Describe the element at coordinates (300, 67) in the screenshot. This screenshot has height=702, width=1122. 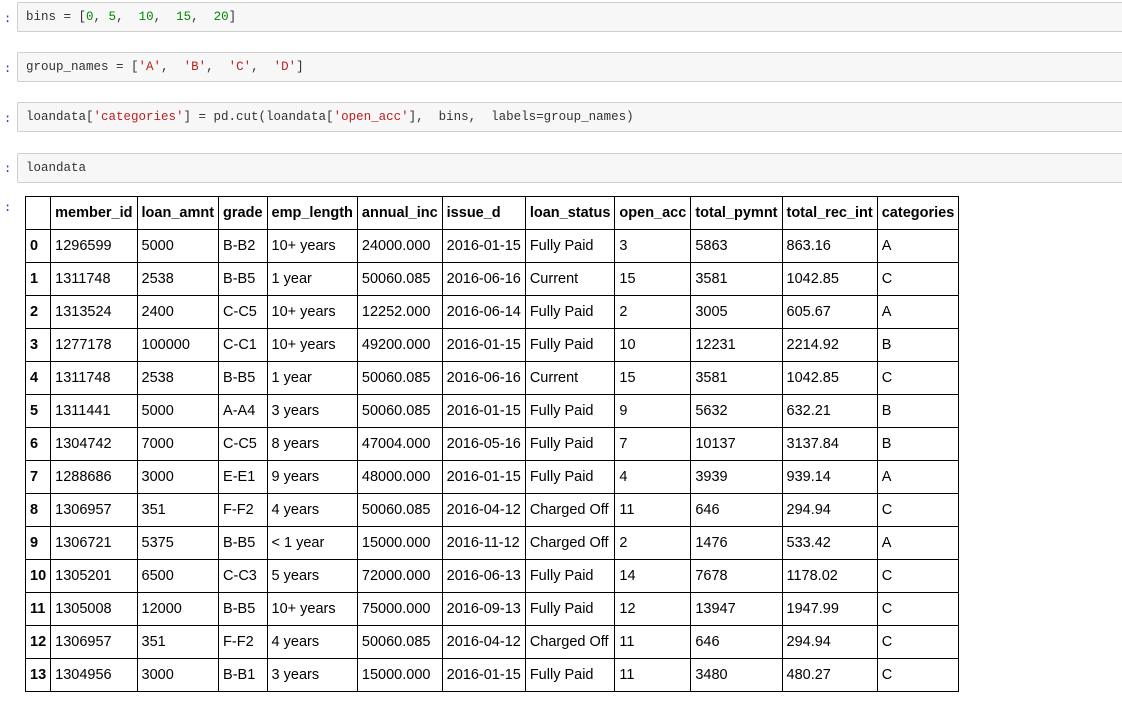
I see `code-token: ]` at that location.